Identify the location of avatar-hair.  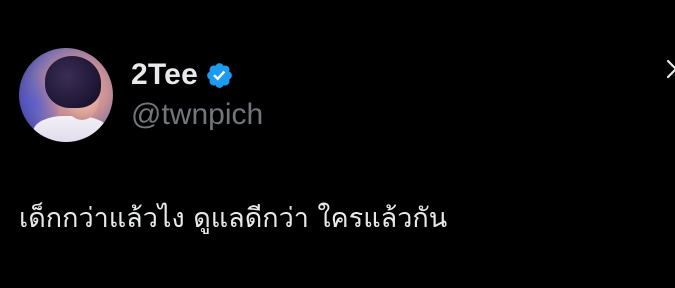
(73, 82).